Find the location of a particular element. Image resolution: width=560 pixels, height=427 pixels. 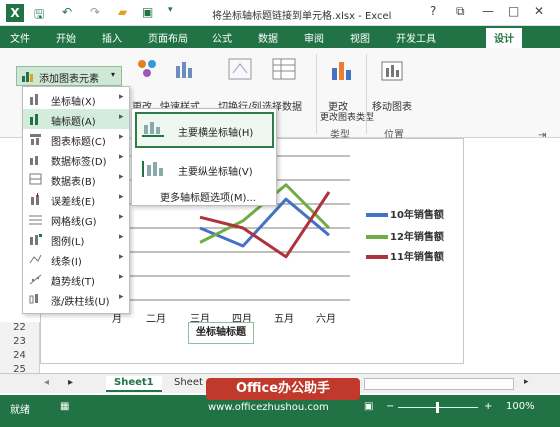

gridlines-icon is located at coordinates (35, 220).